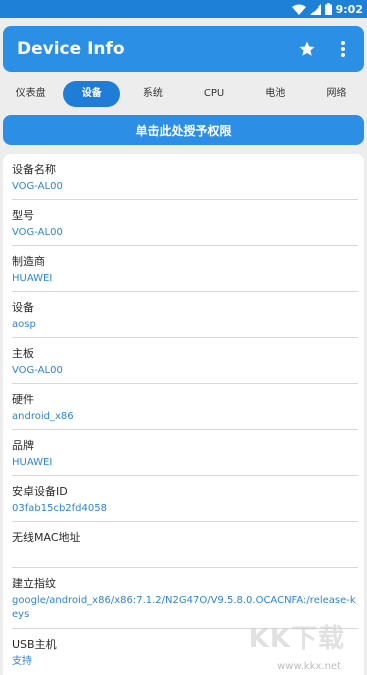  Describe the element at coordinates (296, 639) in the screenshot. I see `watermark-logo: KK下载` at that location.